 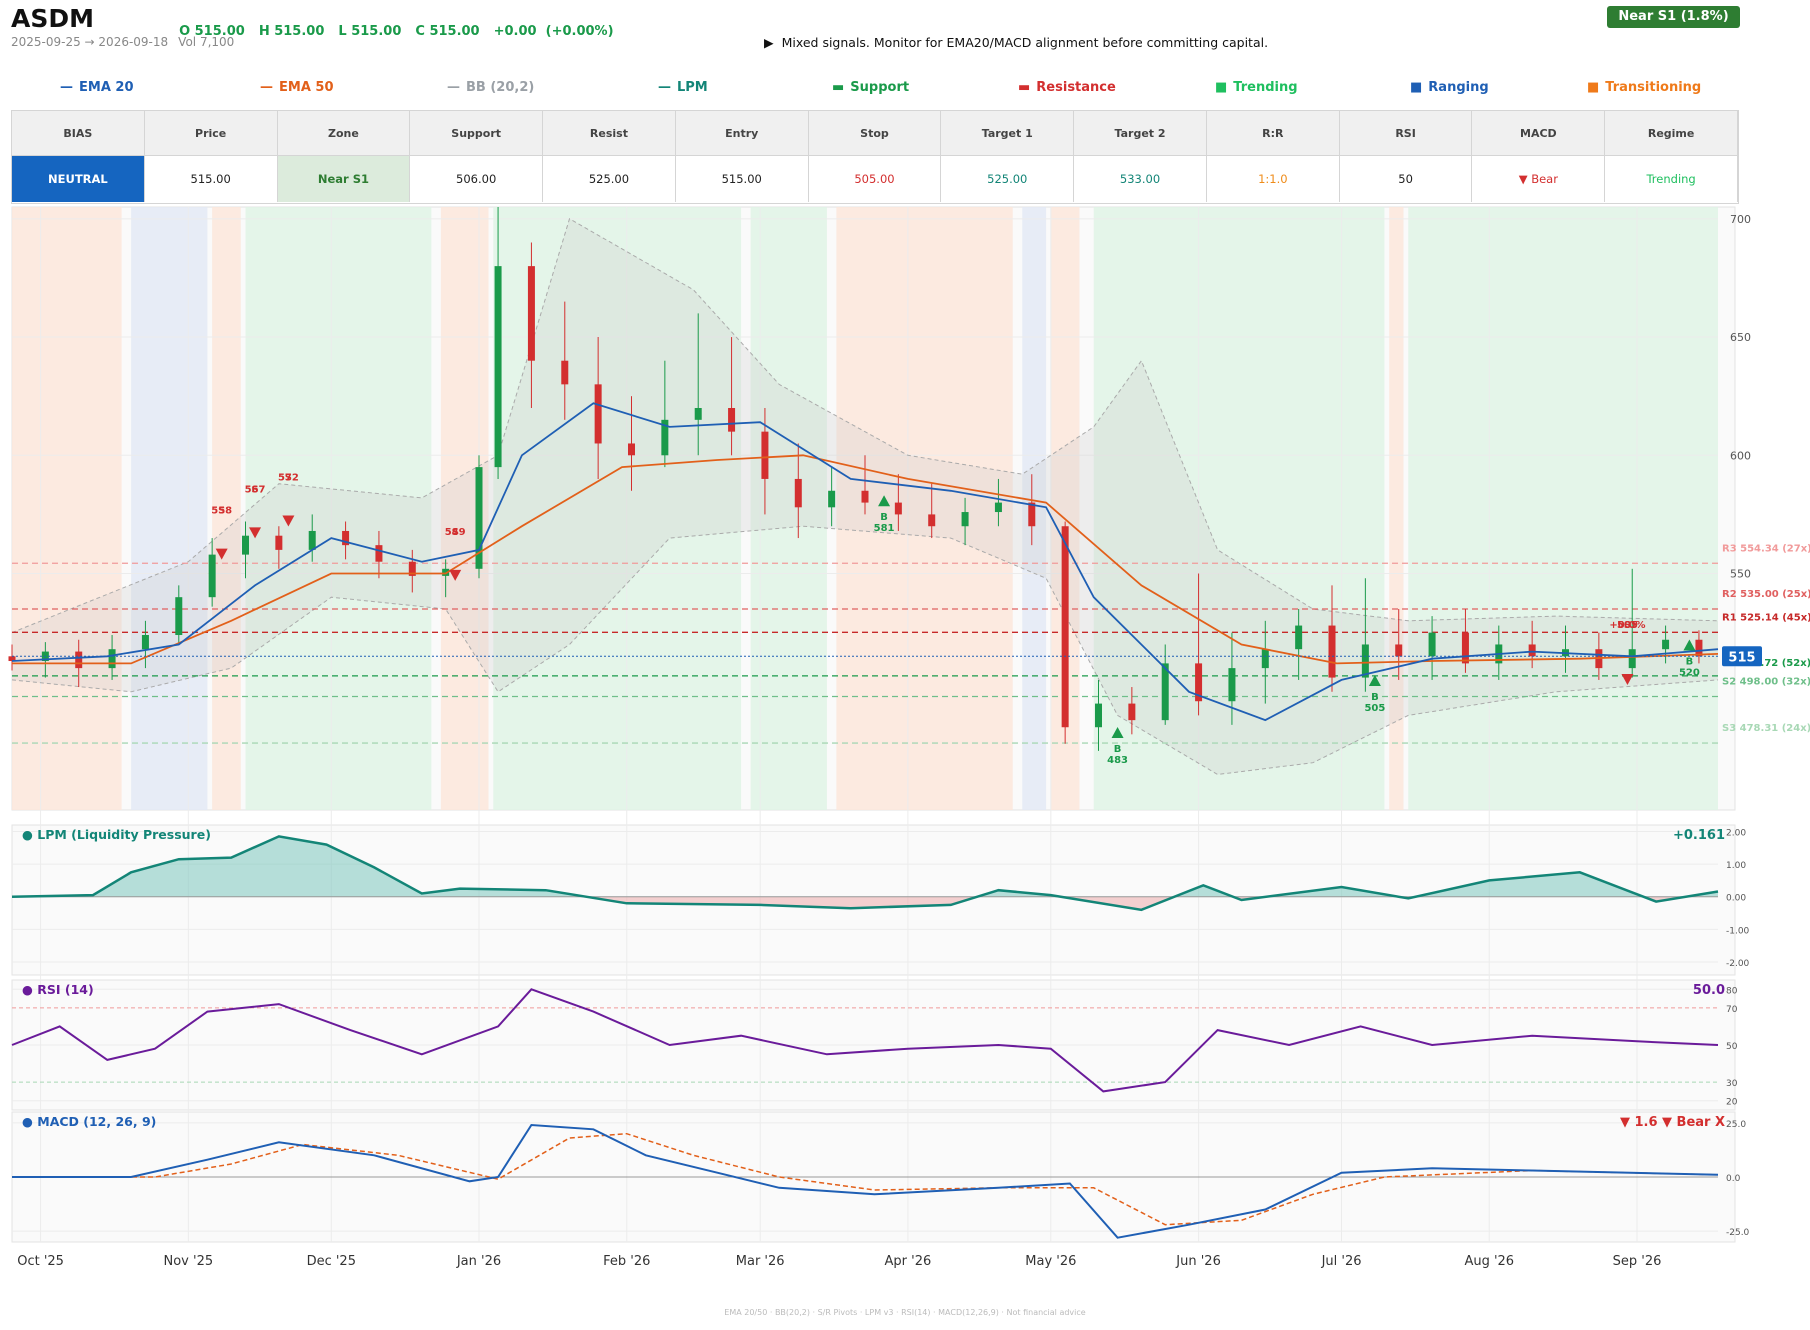 I want to click on table-value-macd: ▼ Bear, so click(x=1539, y=179).